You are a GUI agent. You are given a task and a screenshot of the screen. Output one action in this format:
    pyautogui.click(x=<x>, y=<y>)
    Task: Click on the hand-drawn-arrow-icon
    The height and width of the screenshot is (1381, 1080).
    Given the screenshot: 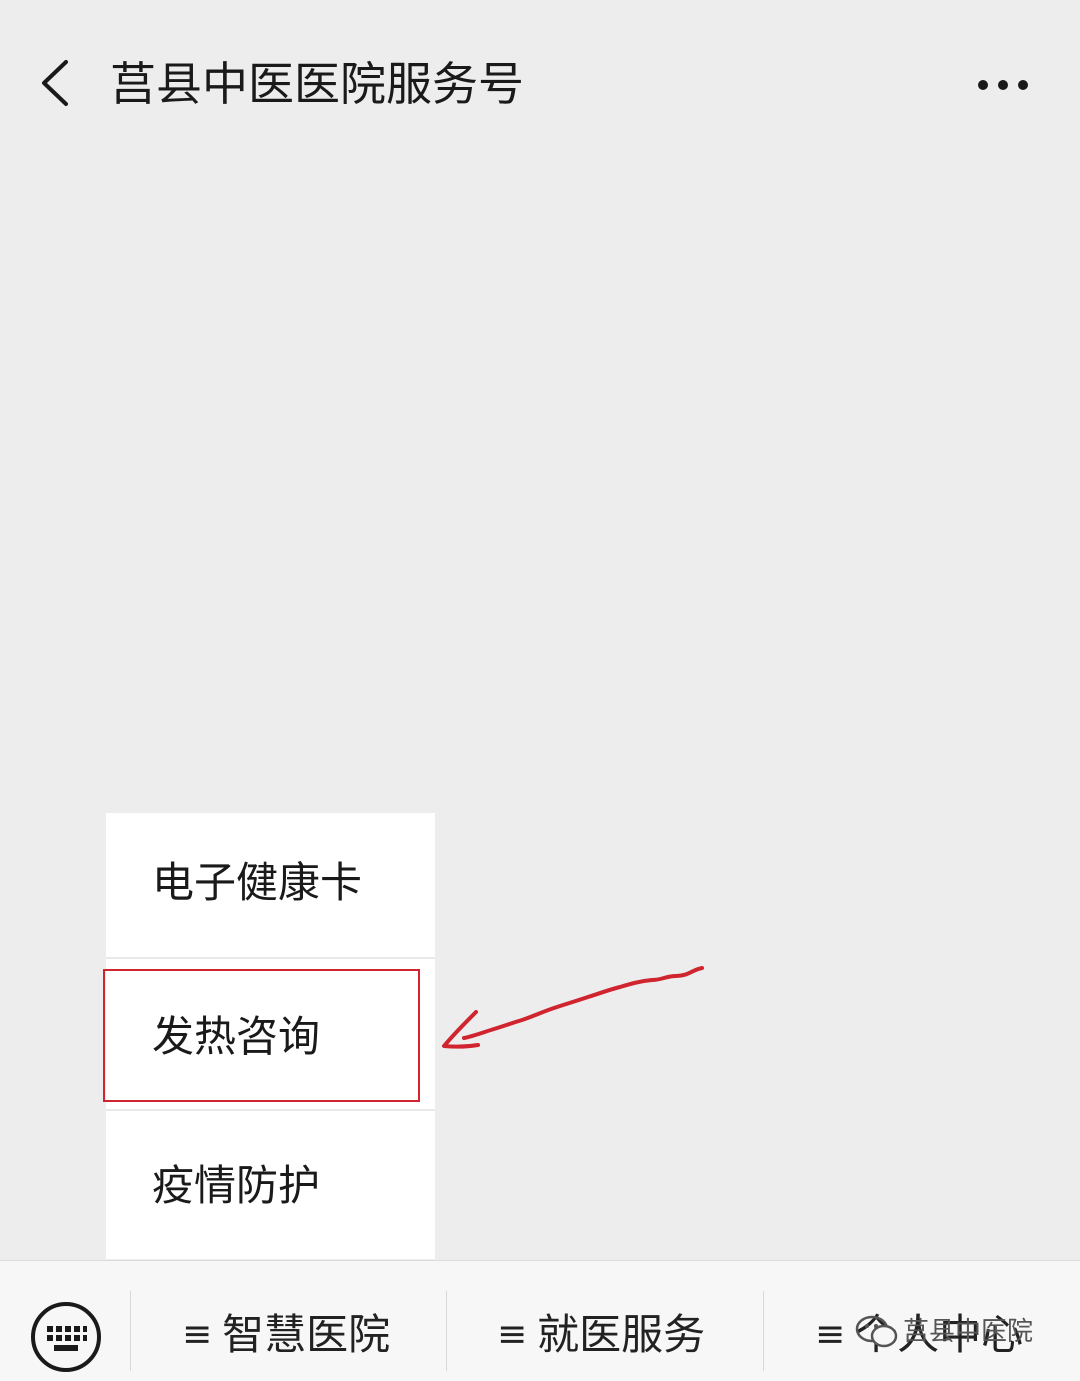 What is the action you would take?
    pyautogui.click(x=573, y=1007)
    